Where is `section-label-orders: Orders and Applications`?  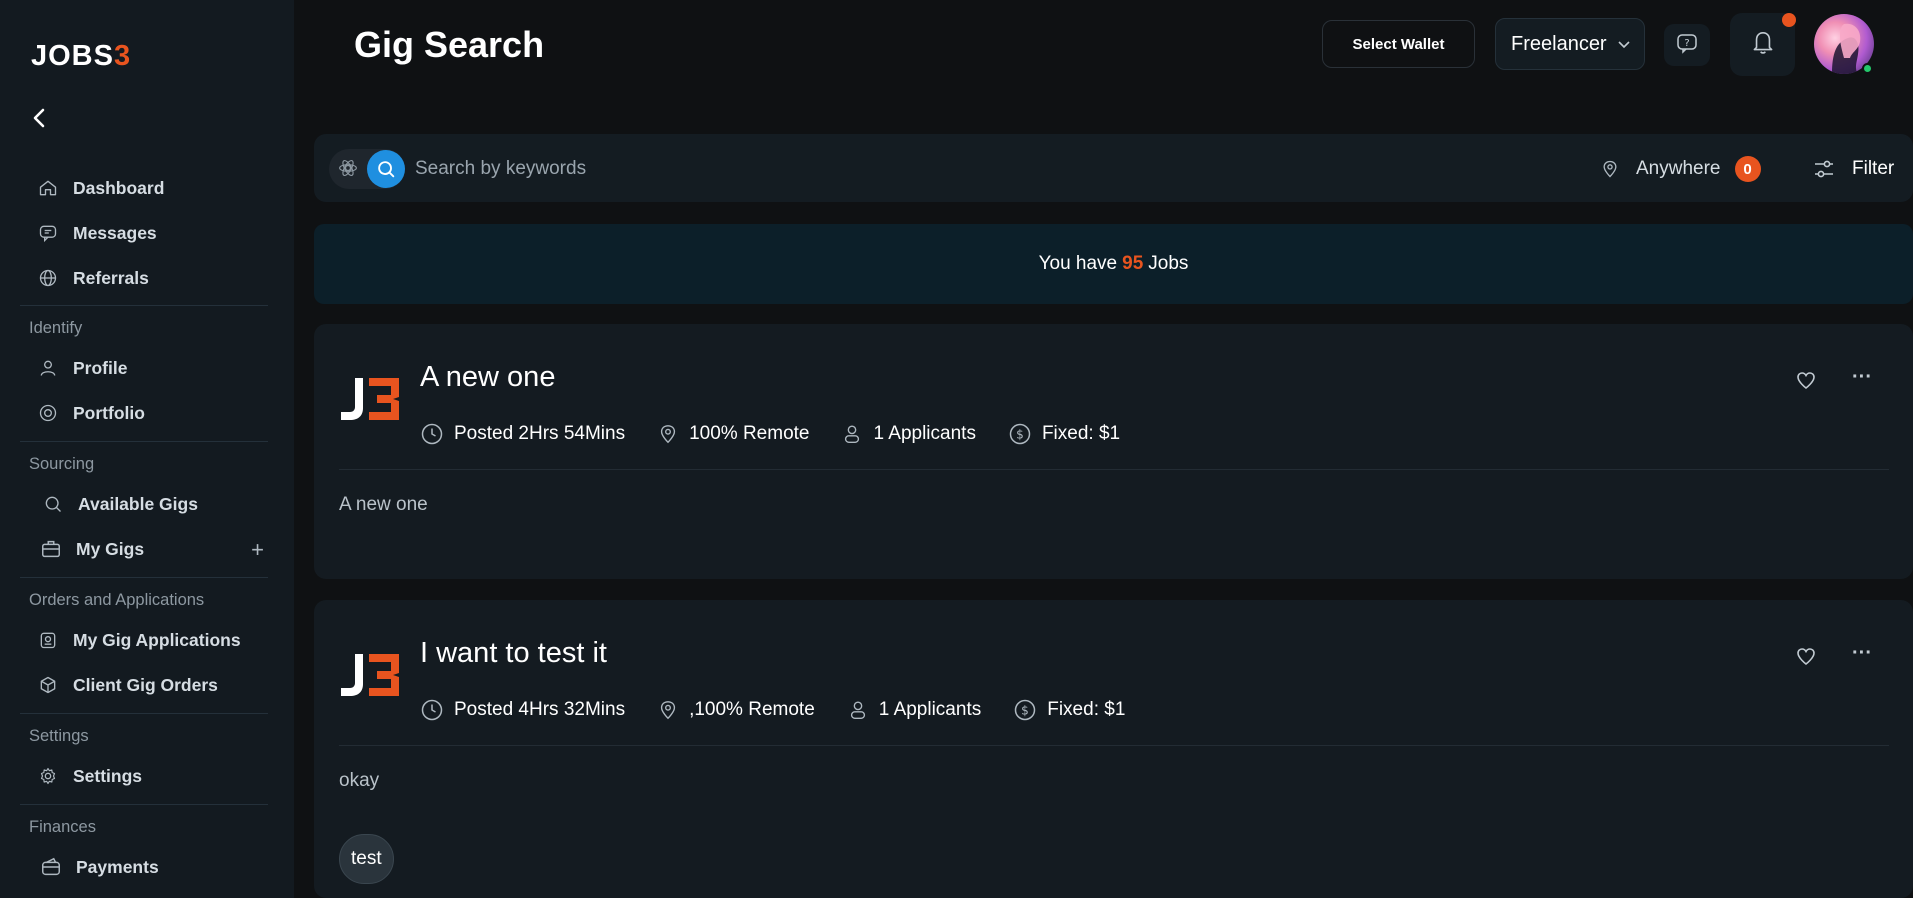
section-label-orders: Orders and Applications is located at coordinates (117, 600).